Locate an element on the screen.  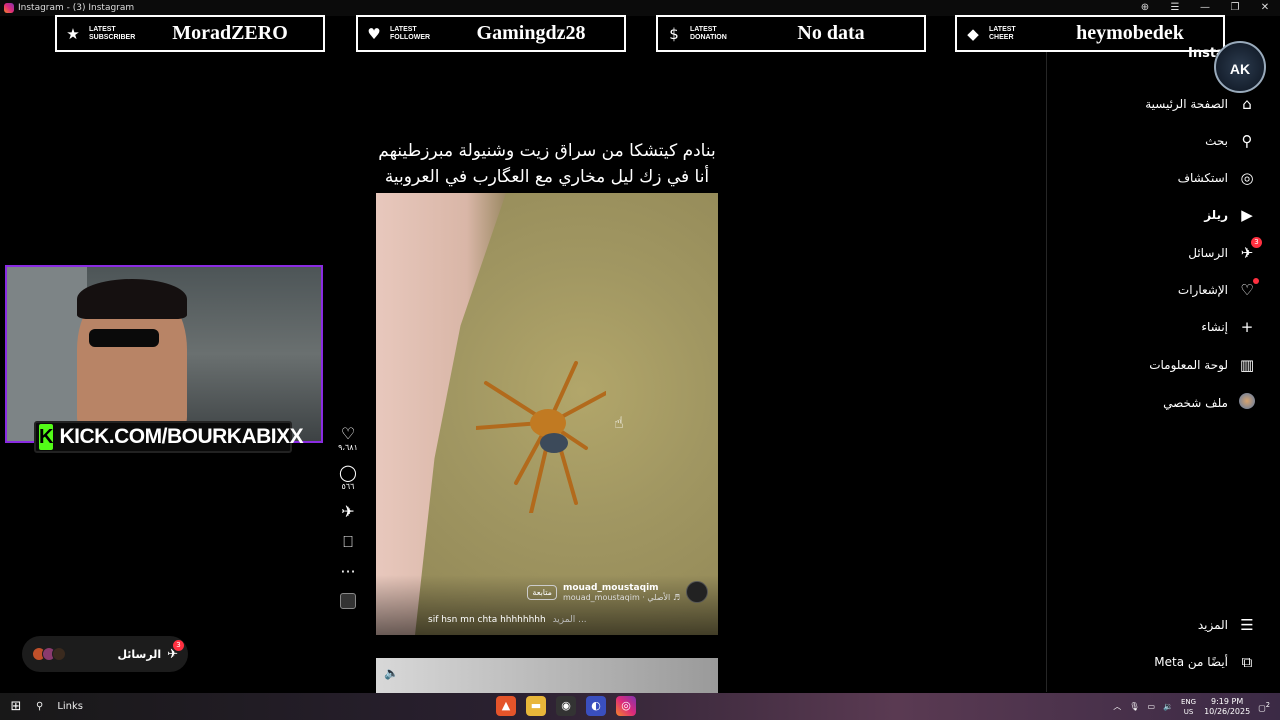
reels-icon: ▶ is located at coordinates (1247, 215).